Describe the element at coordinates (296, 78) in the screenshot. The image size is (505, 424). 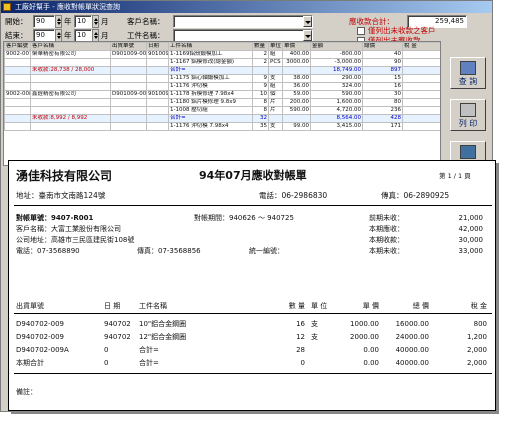
I see `grid-cell: 38.00` at that location.